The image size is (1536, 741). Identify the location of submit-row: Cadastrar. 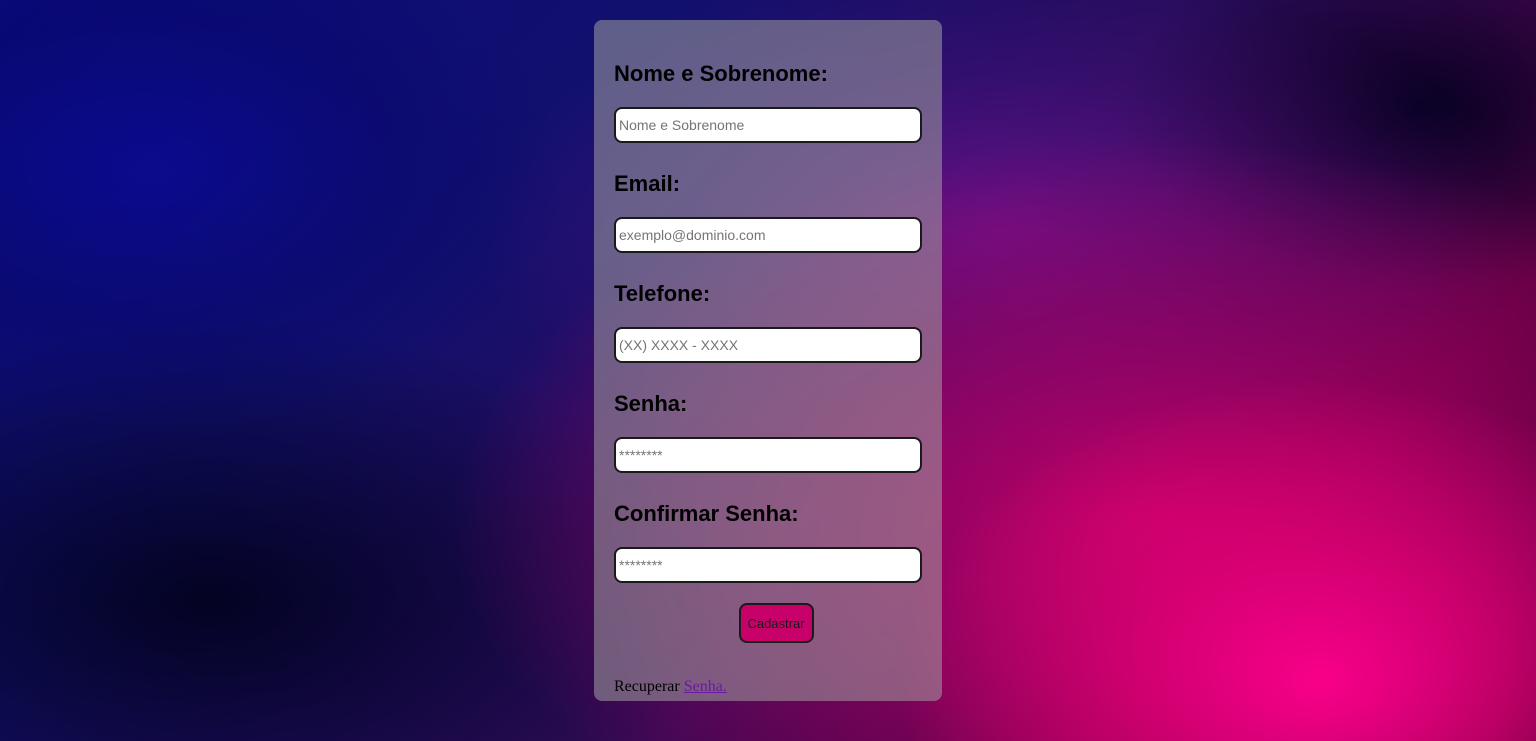
(768, 623).